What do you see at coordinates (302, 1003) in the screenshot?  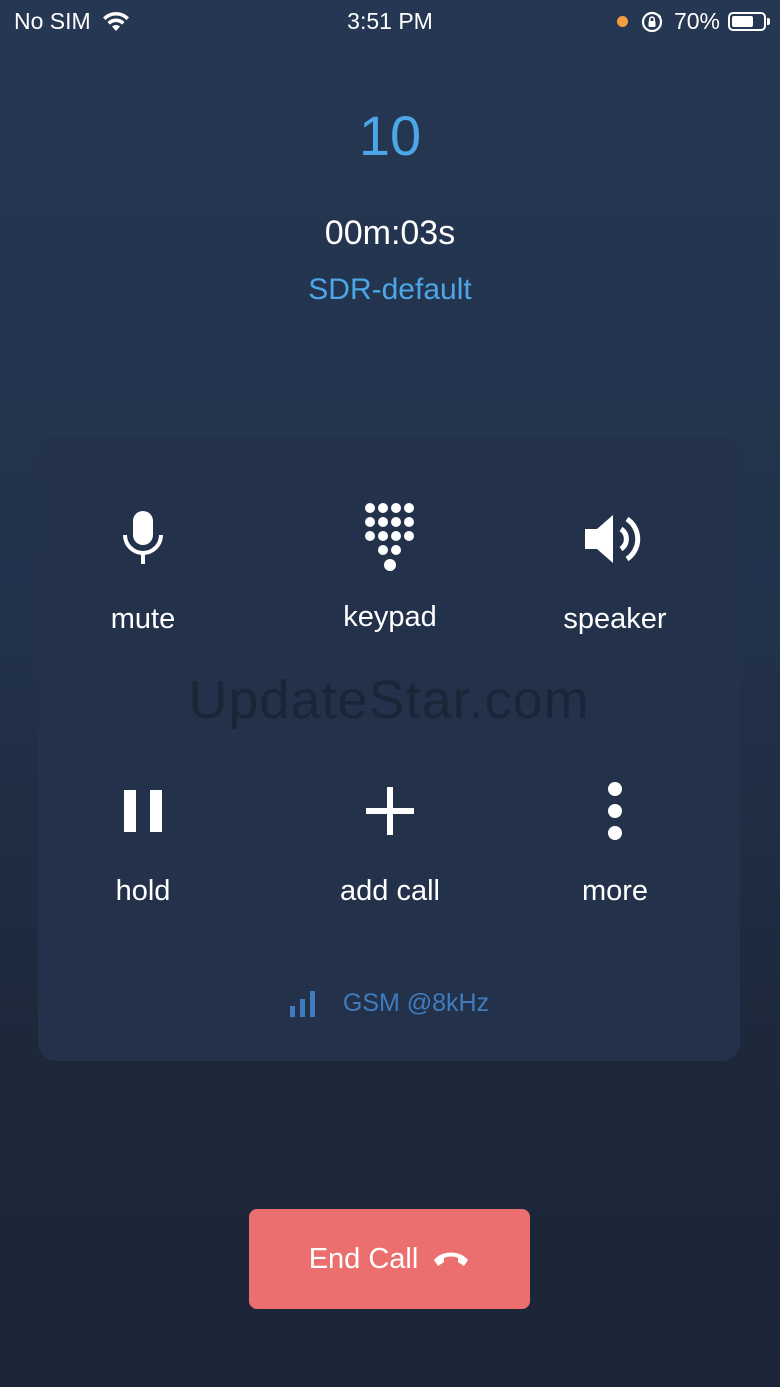 I see `signal-bars-icon` at bounding box center [302, 1003].